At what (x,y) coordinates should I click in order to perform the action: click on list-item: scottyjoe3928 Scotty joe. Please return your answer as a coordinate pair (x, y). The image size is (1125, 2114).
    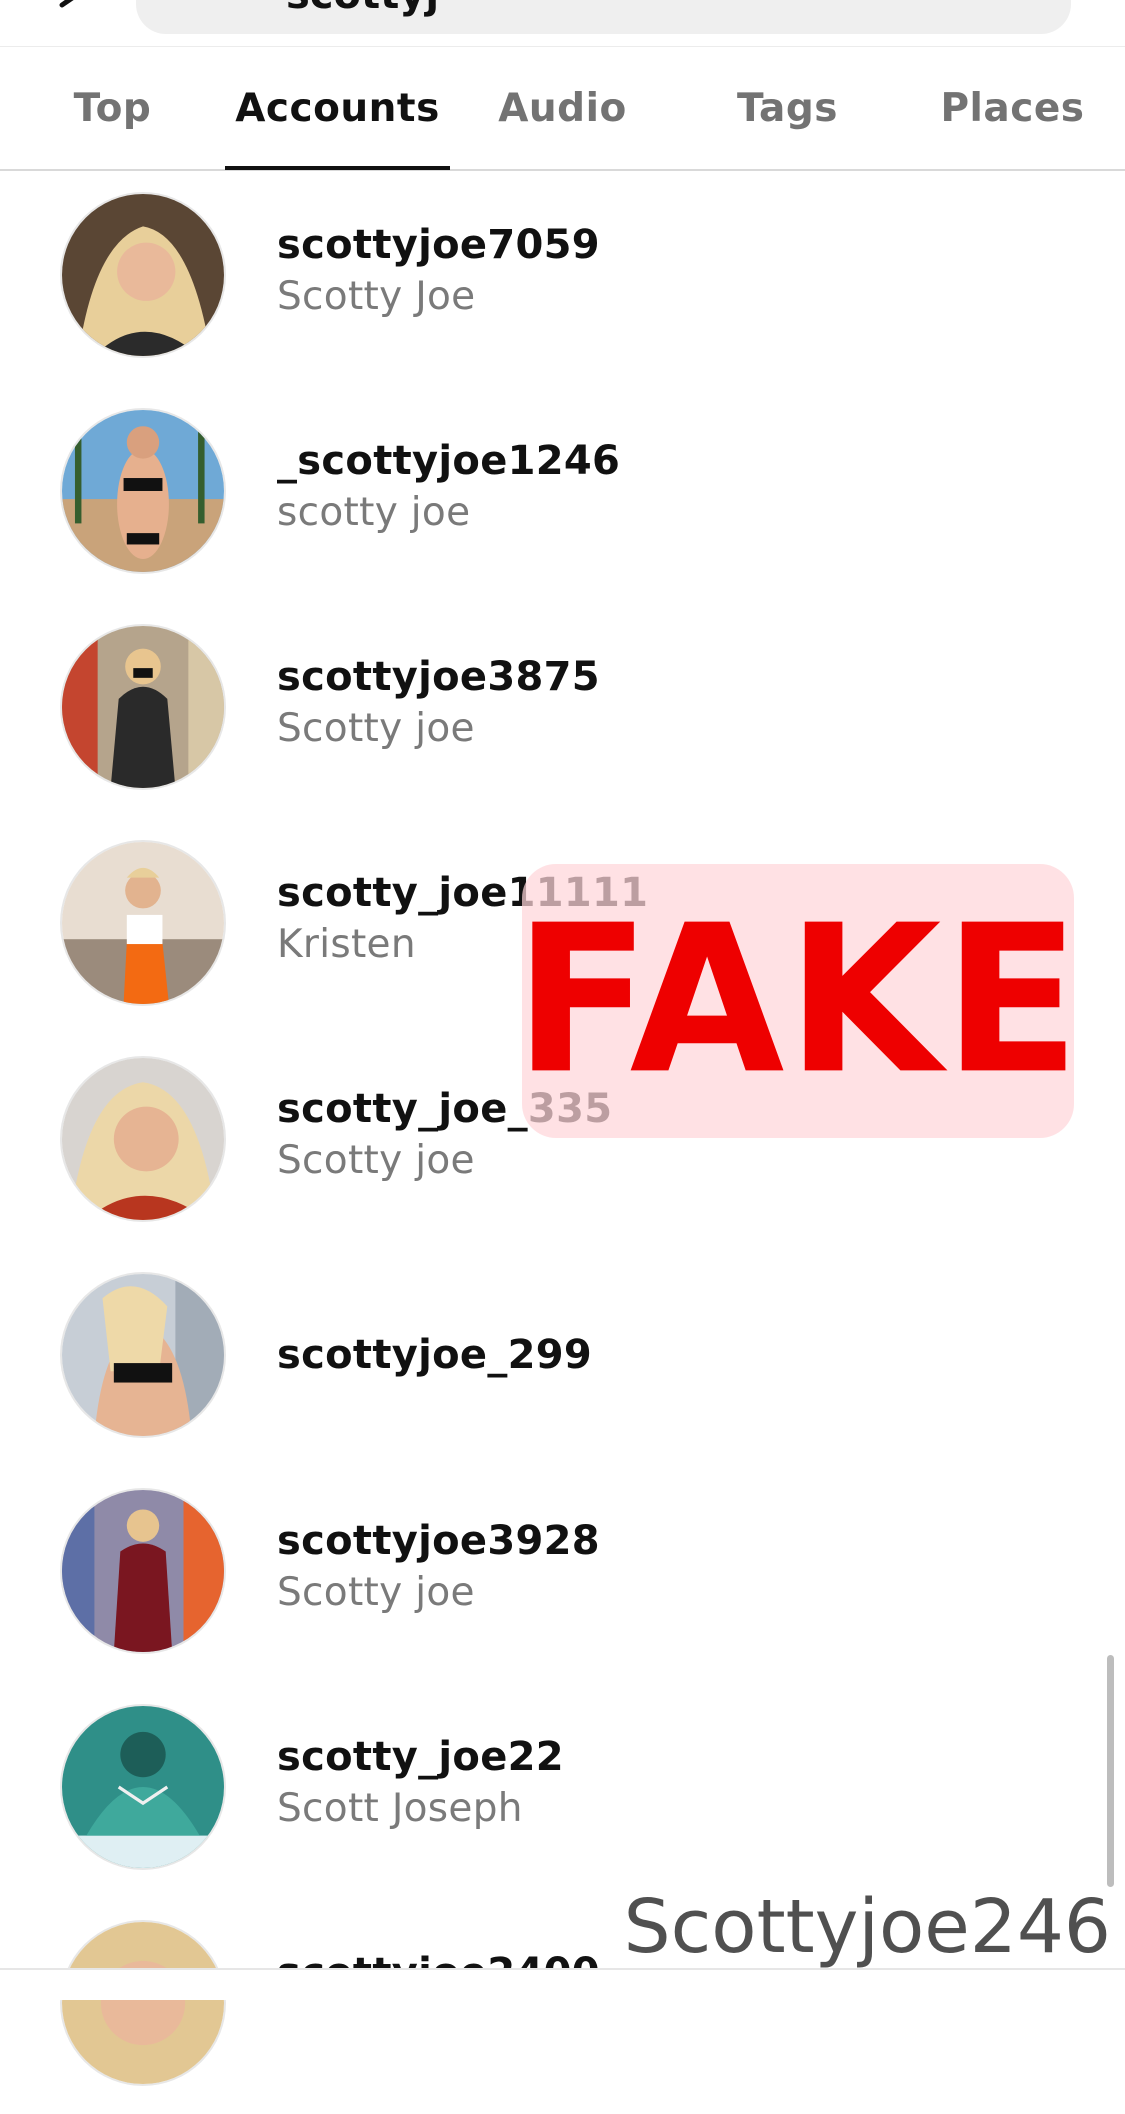
    Looking at the image, I should click on (550, 1574).